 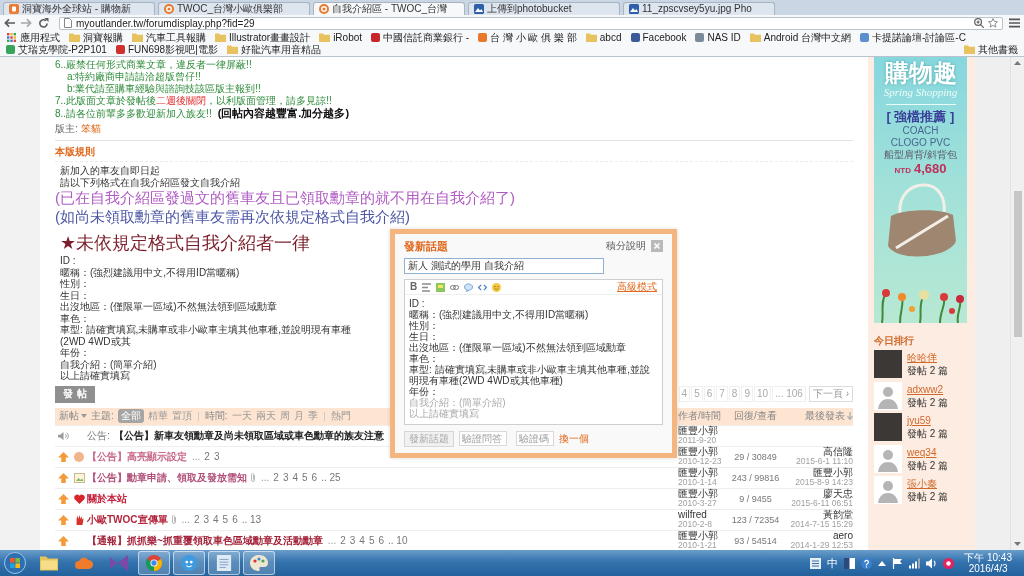 What do you see at coordinates (637, 287) in the screenshot?
I see `advanced-mode-link: 高級模式` at bounding box center [637, 287].